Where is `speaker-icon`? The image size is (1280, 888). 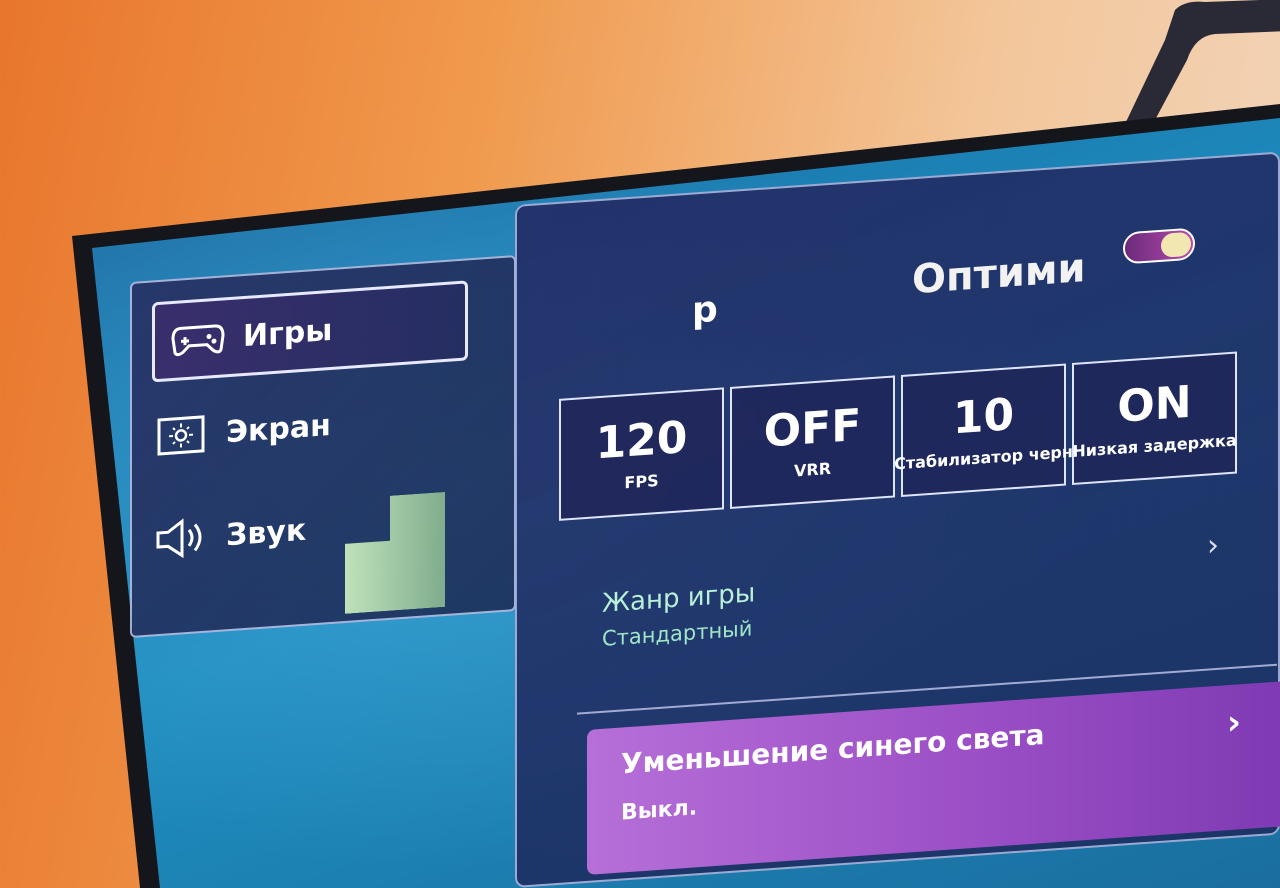 speaker-icon is located at coordinates (181, 539).